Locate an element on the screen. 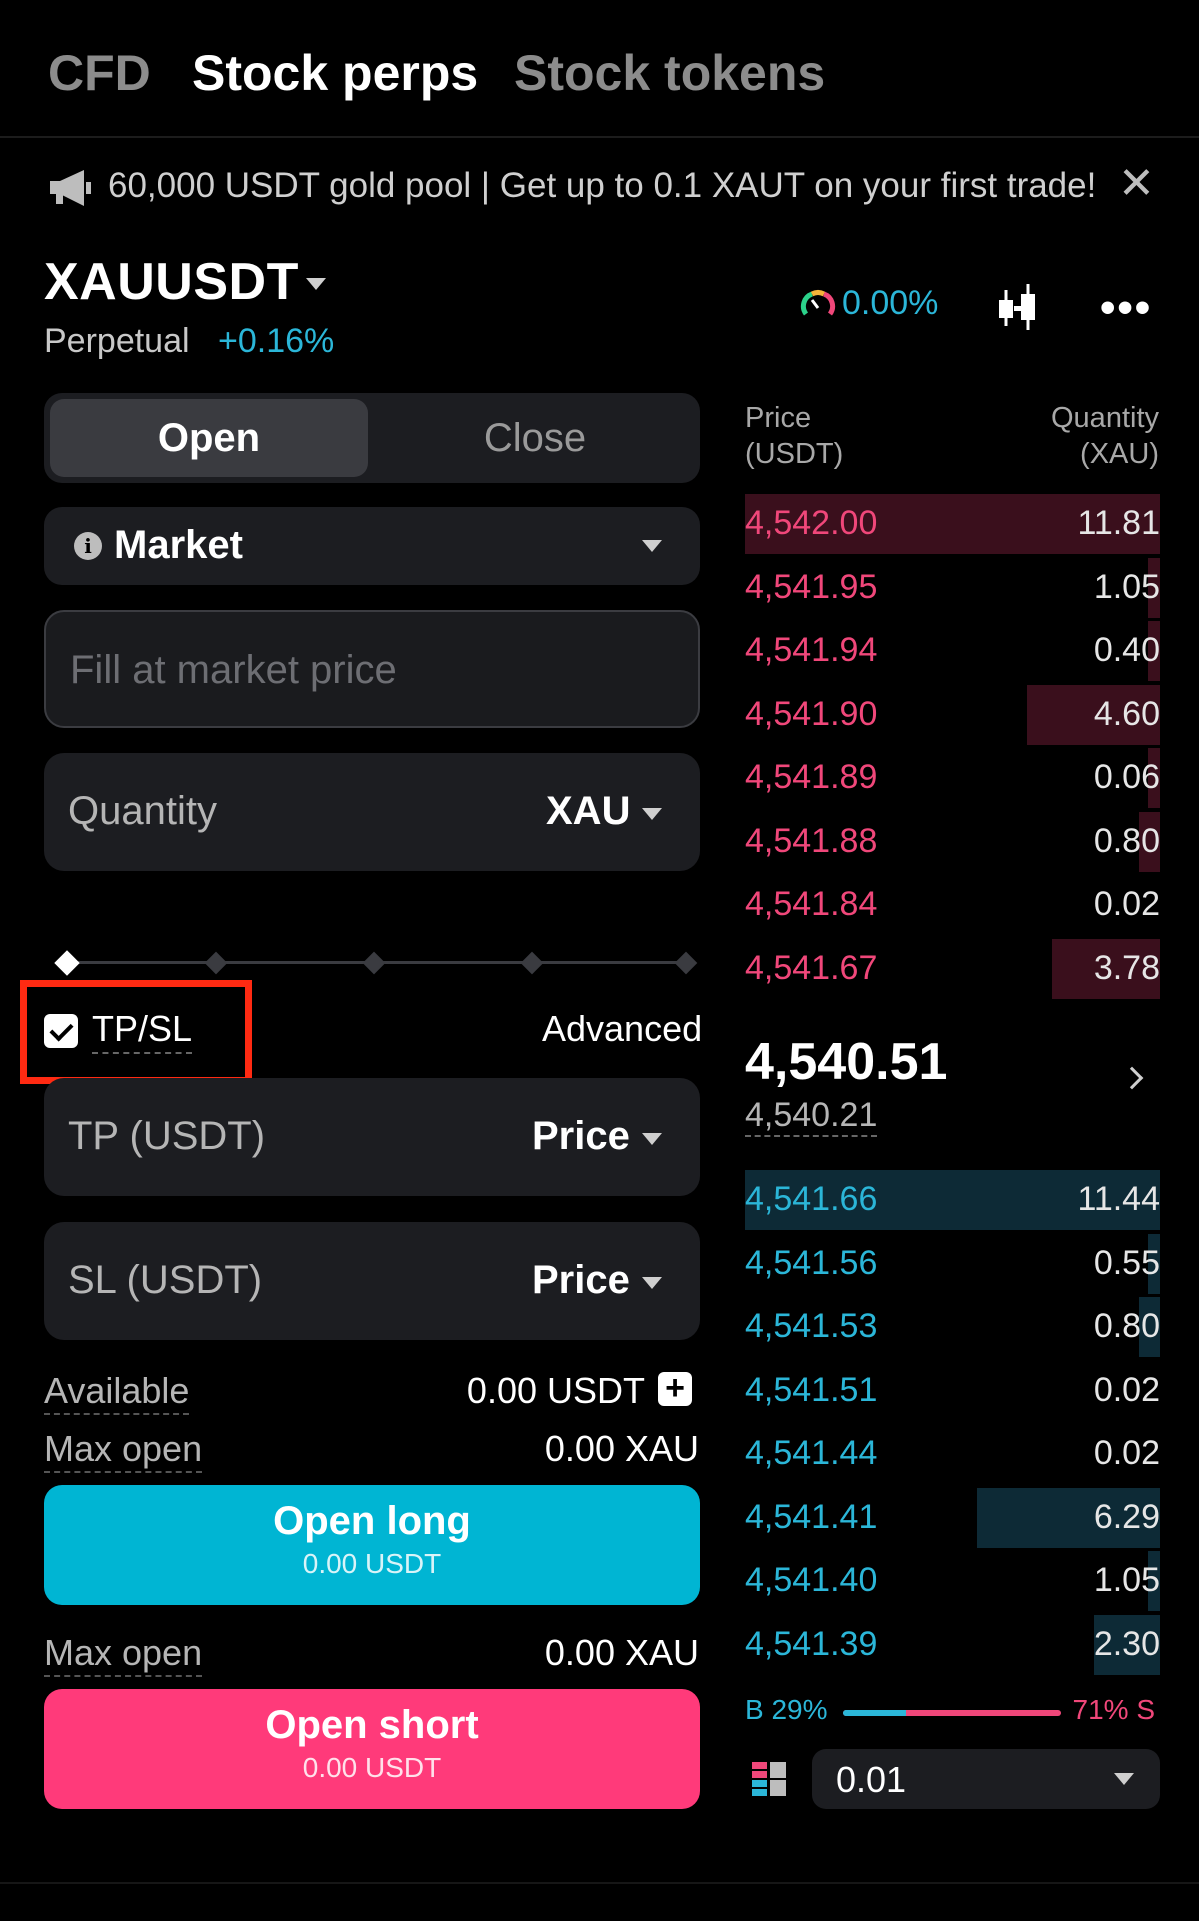  price-change: +0.16% is located at coordinates (276, 341).